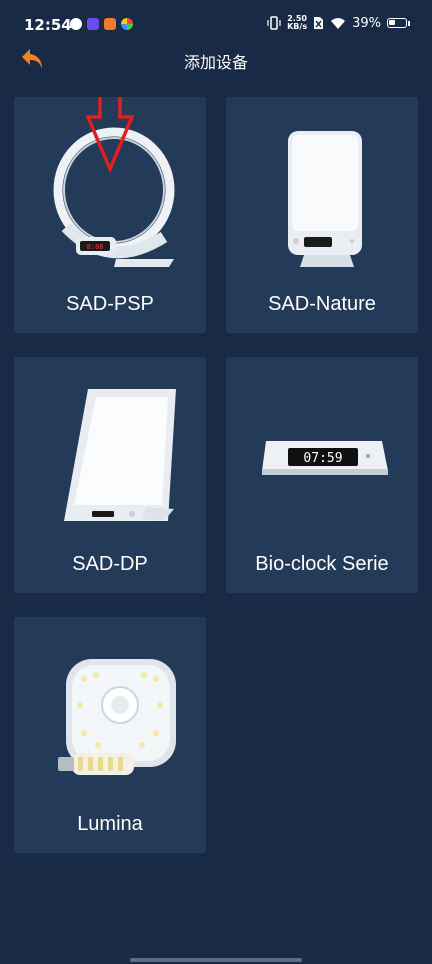 Image resolution: width=432 pixels, height=964 pixels. Describe the element at coordinates (409, 23) in the screenshot. I see `battery-tip` at that location.